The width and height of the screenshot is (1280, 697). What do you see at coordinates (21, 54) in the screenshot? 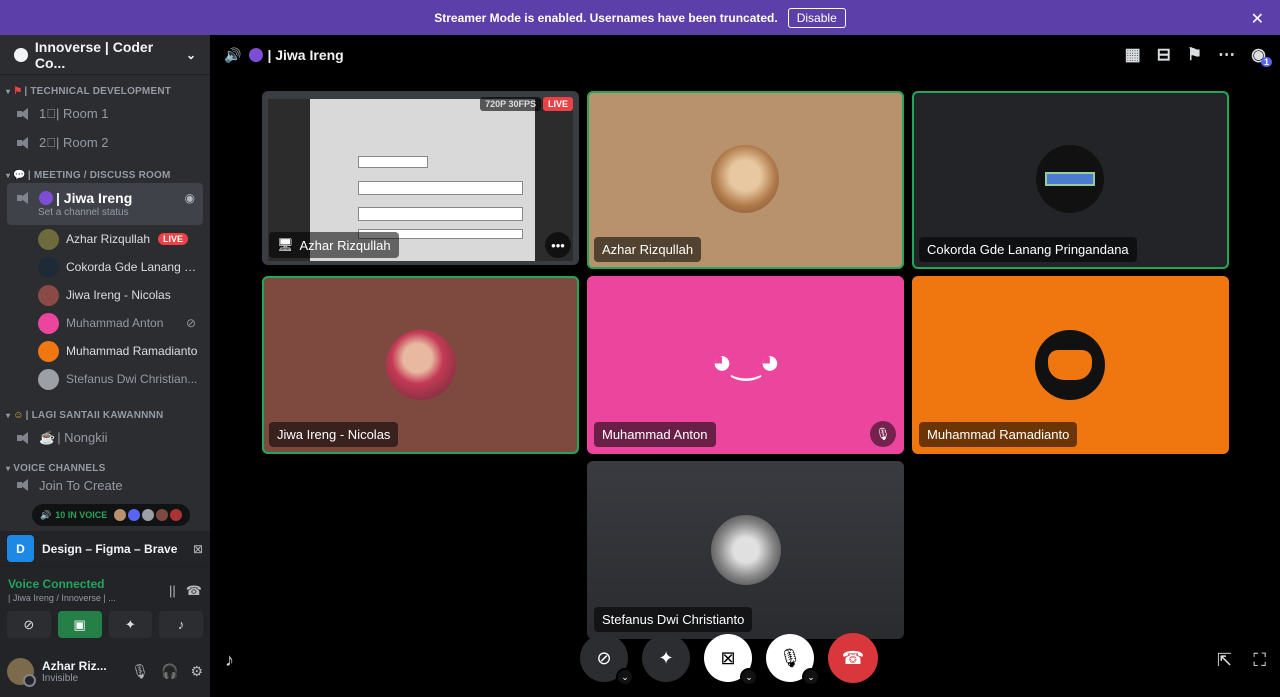
I see `server-icon` at bounding box center [21, 54].